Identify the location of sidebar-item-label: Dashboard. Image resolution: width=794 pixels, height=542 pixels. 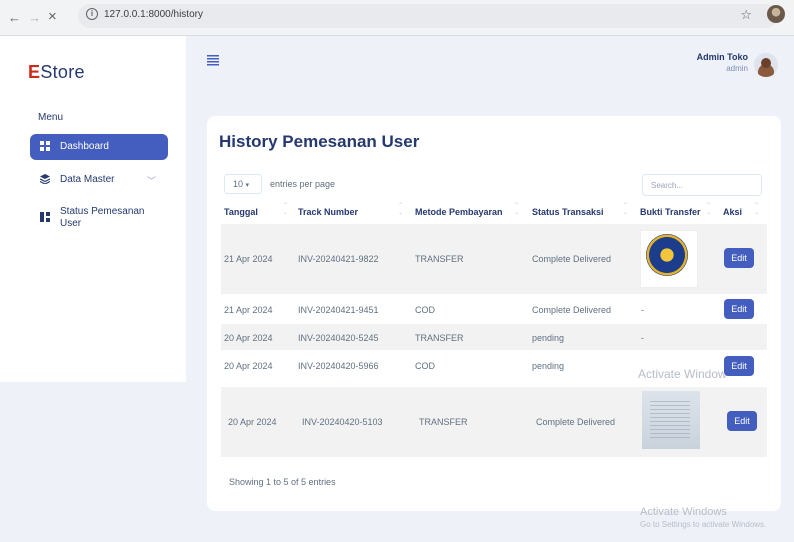
(84, 146).